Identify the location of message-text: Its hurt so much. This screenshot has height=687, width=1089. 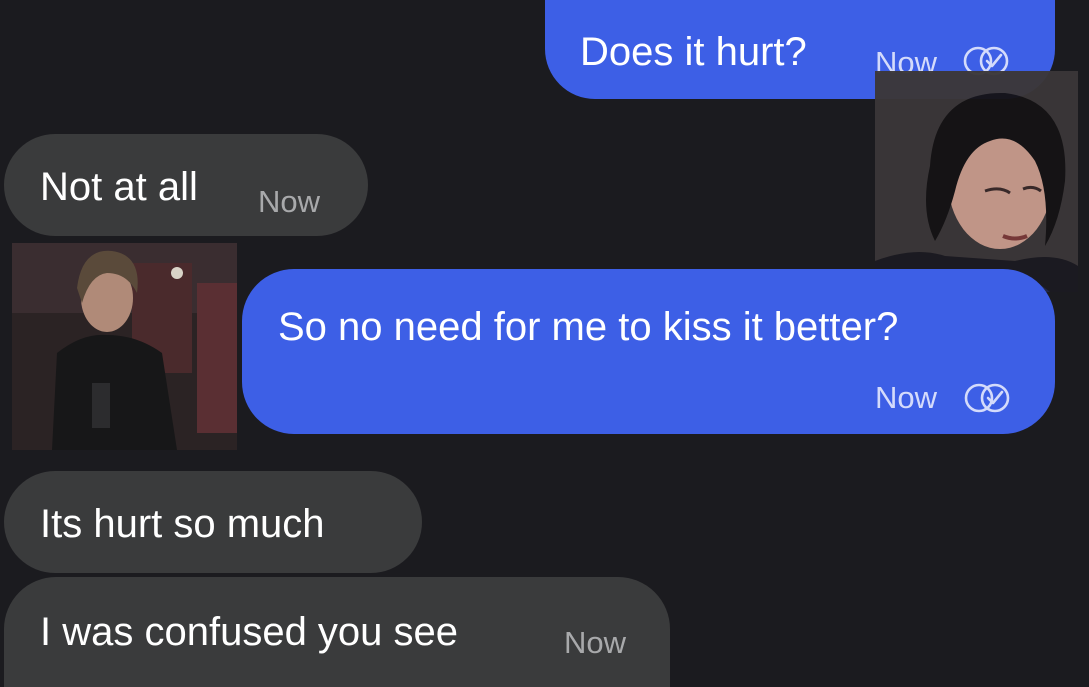
(182, 524).